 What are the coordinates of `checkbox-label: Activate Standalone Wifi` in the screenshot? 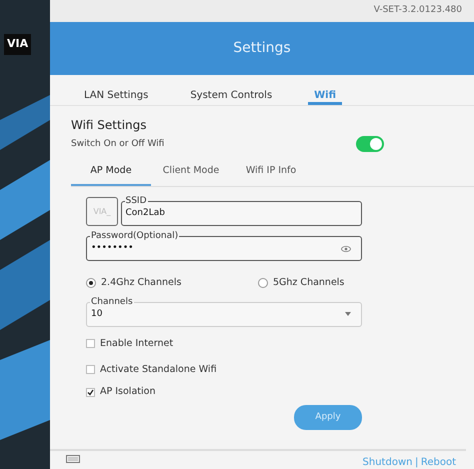 It's located at (158, 369).